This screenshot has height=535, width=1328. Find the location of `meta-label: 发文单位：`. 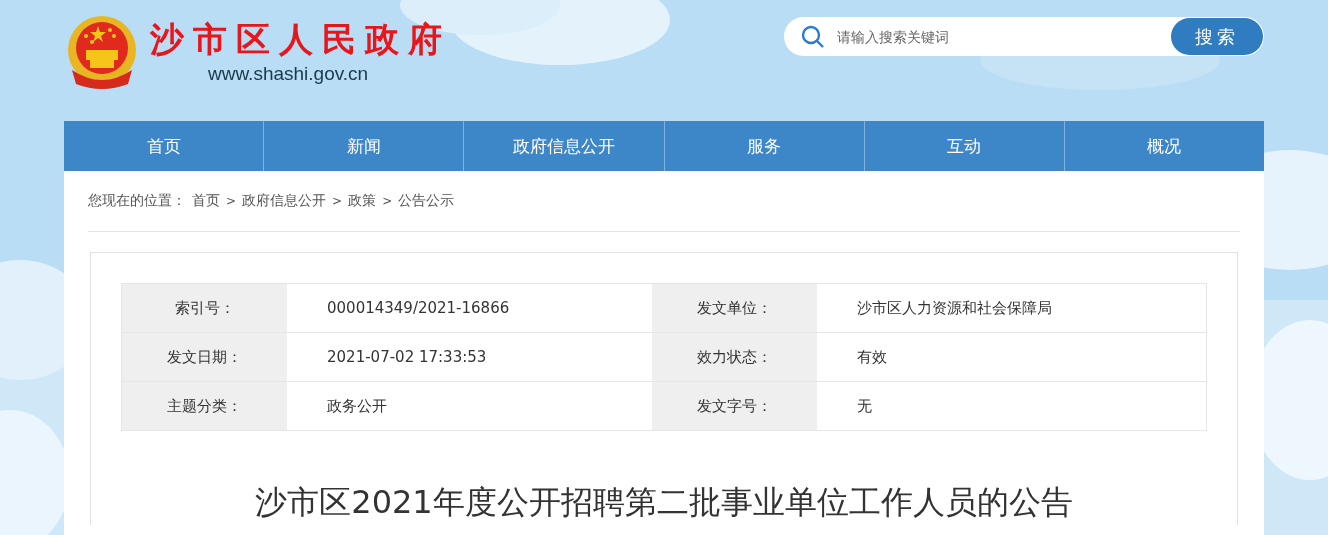

meta-label: 发文单位： is located at coordinates (734, 308).